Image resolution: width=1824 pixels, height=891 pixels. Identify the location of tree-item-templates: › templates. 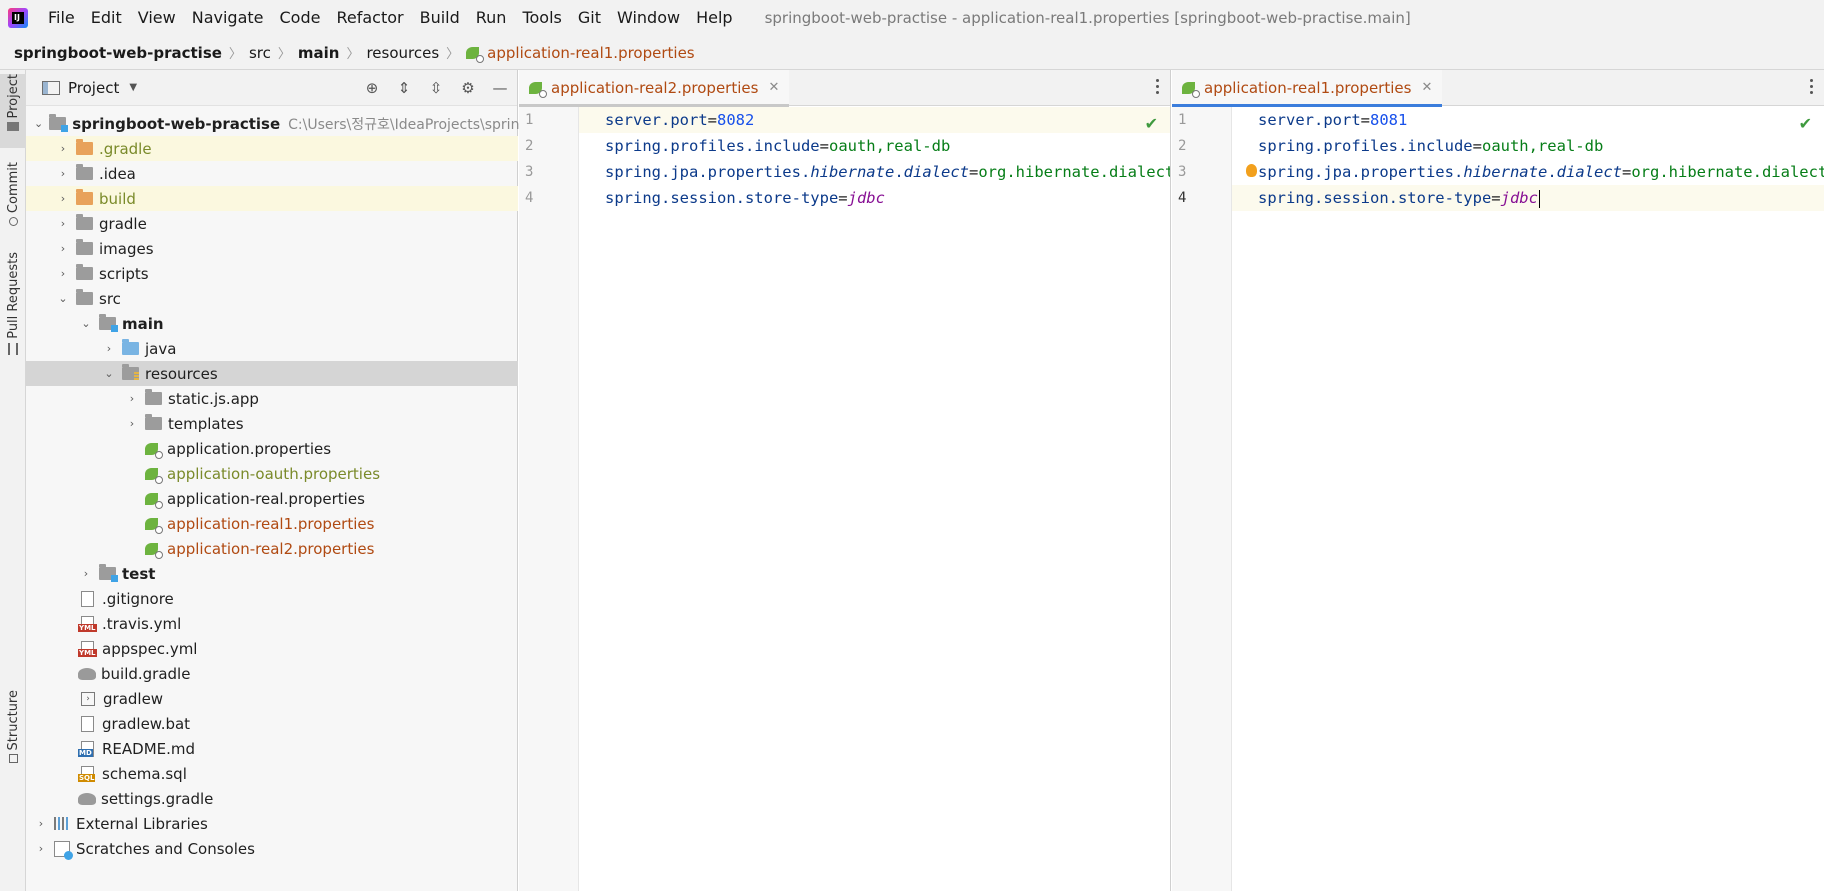
(272, 423).